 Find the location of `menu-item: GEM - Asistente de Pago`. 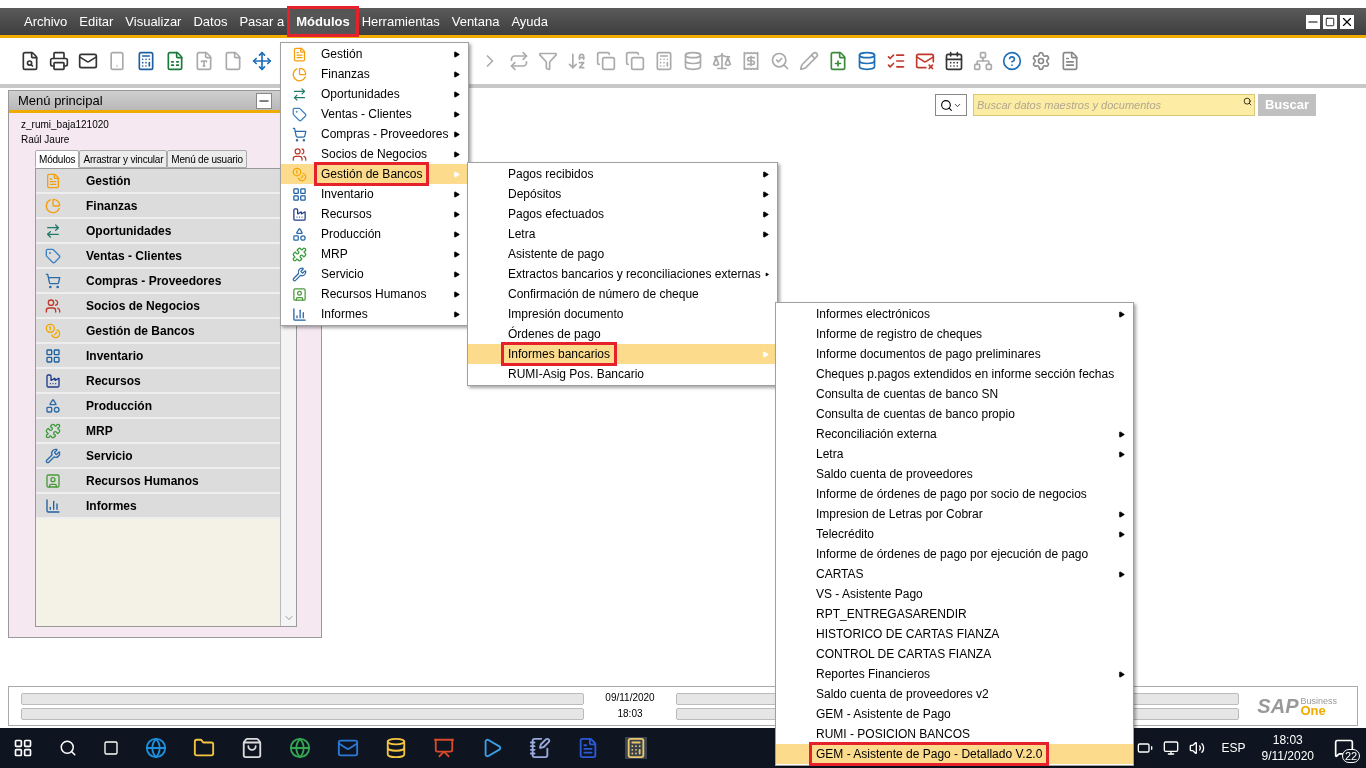

menu-item: GEM - Asistente de Pago is located at coordinates (954, 714).